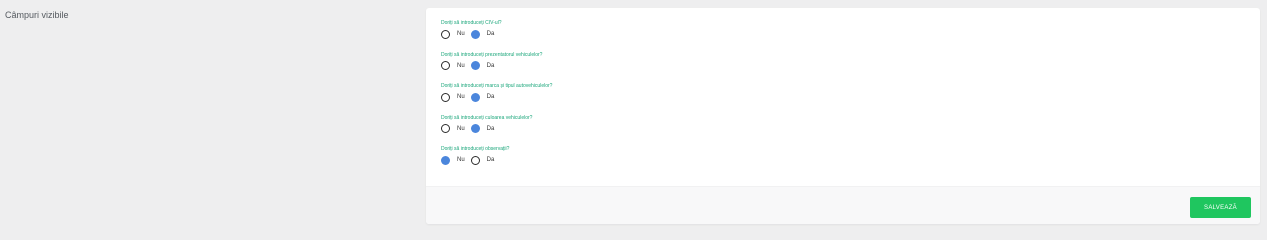 The height and width of the screenshot is (240, 1267). I want to click on question-label: Doriți să introduceți observații?, so click(475, 149).